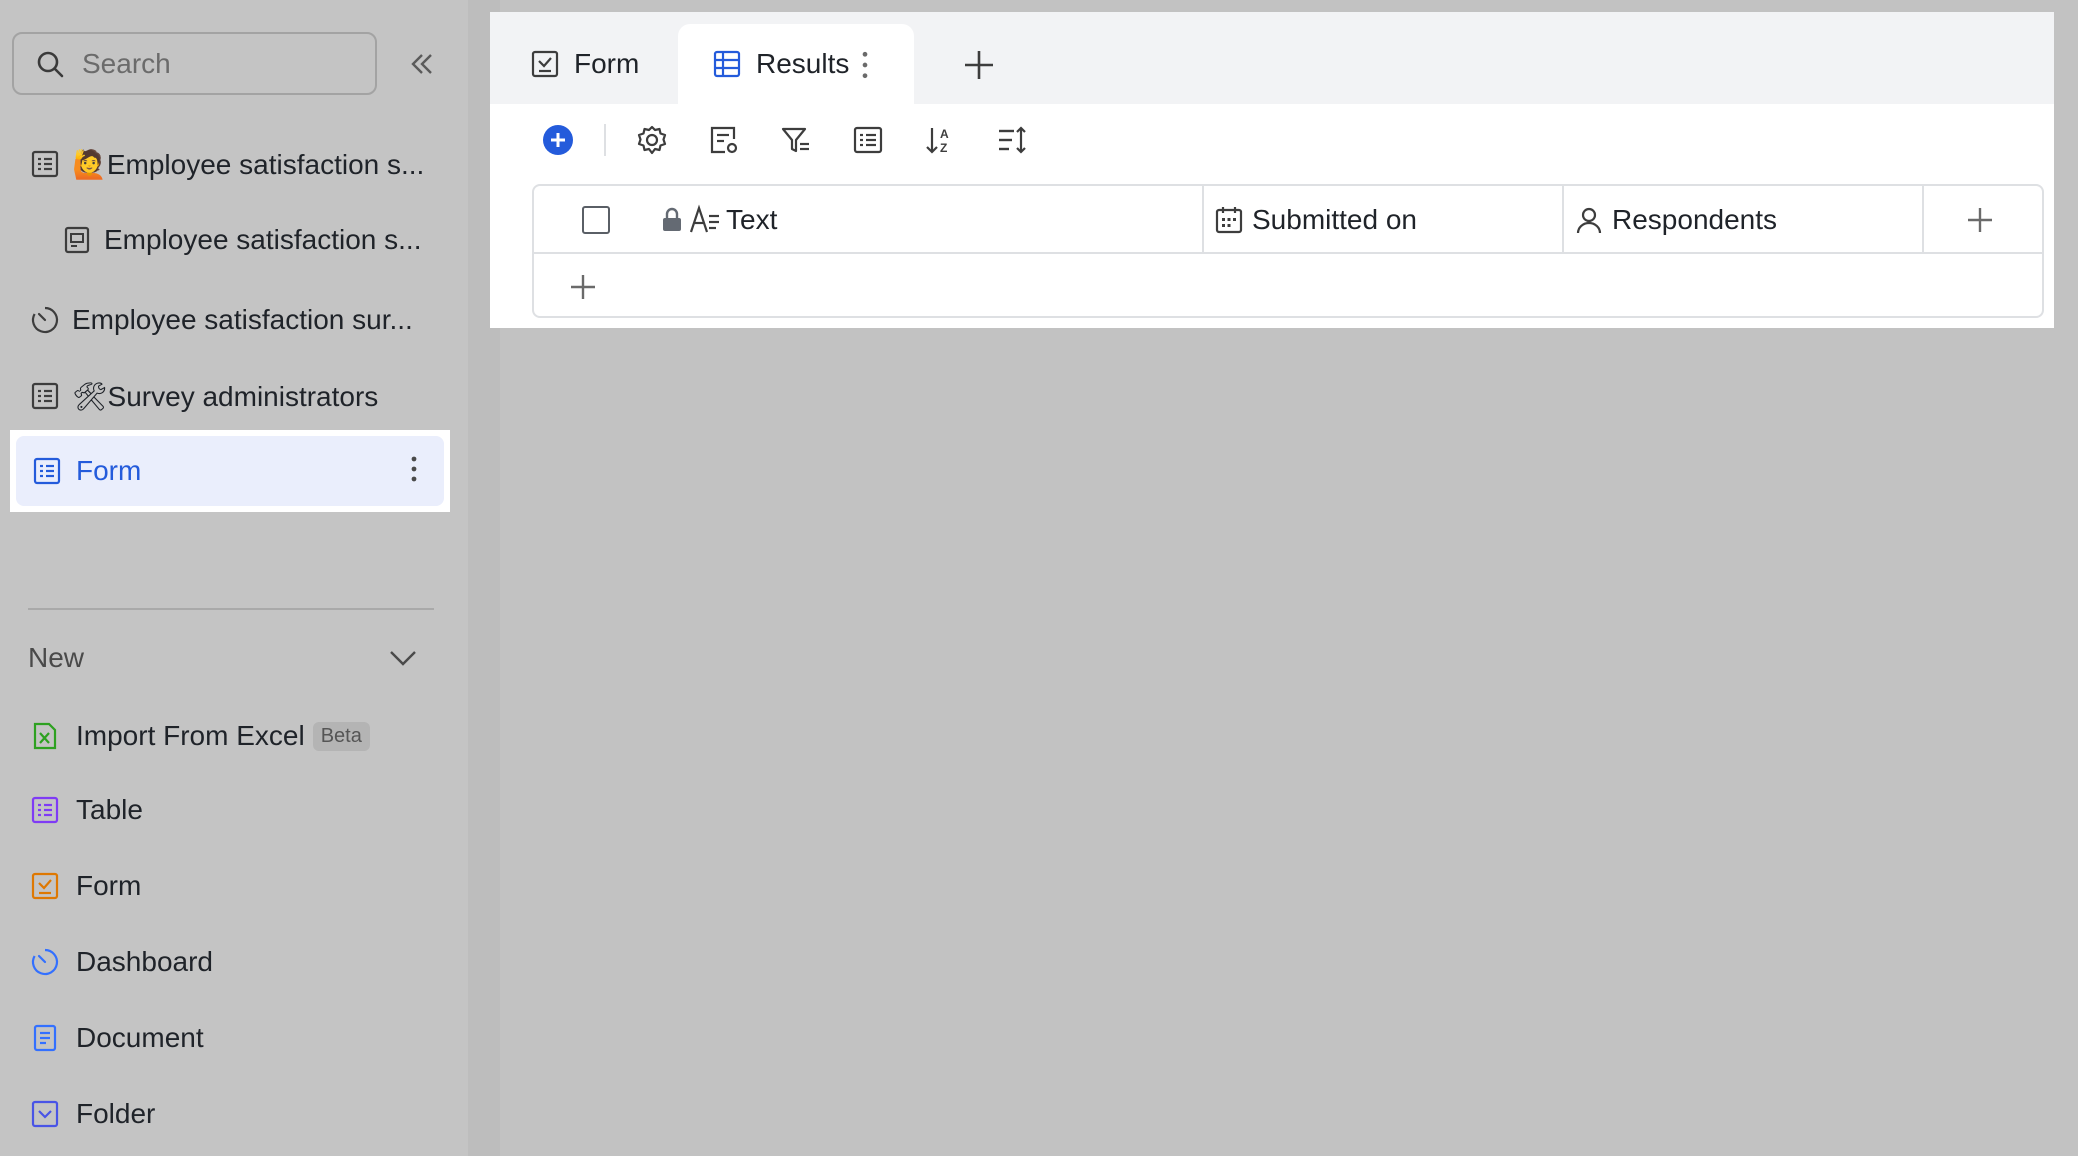  What do you see at coordinates (223, 658) in the screenshot?
I see `new-section-header: New` at bounding box center [223, 658].